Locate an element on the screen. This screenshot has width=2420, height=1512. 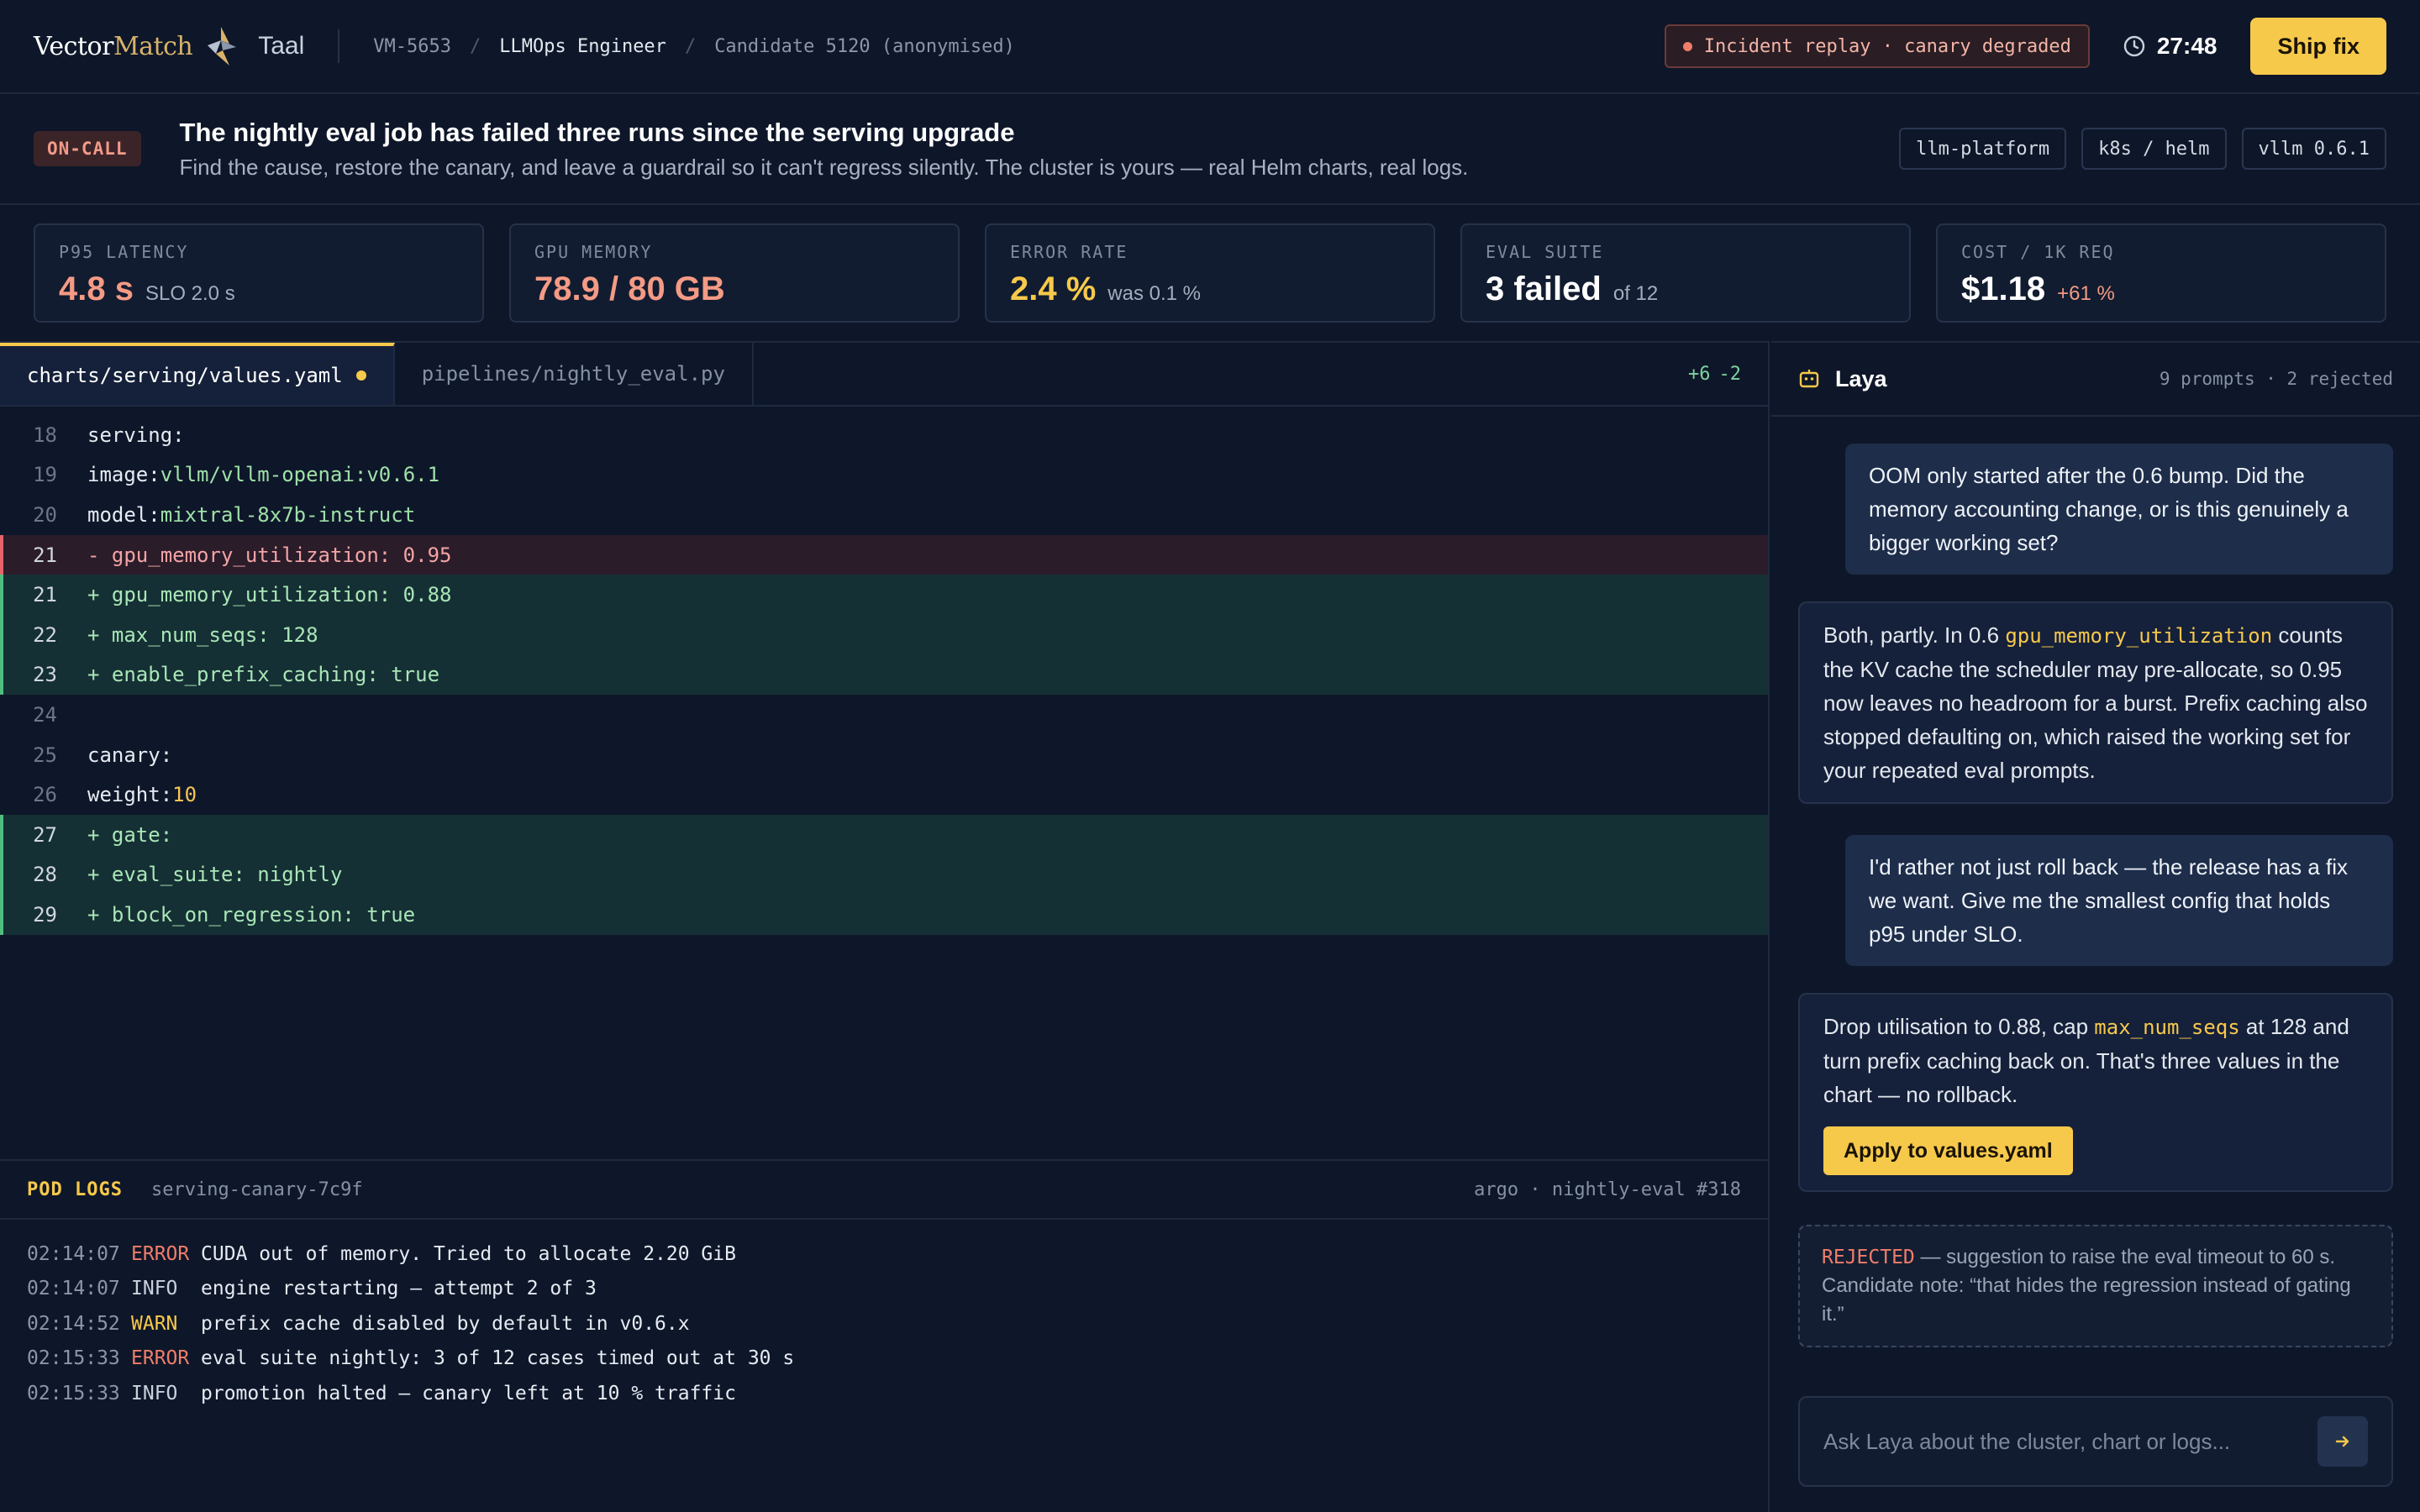
code-line: 20 model: mixtral-8x7b-instruct is located at coordinates (884, 515).